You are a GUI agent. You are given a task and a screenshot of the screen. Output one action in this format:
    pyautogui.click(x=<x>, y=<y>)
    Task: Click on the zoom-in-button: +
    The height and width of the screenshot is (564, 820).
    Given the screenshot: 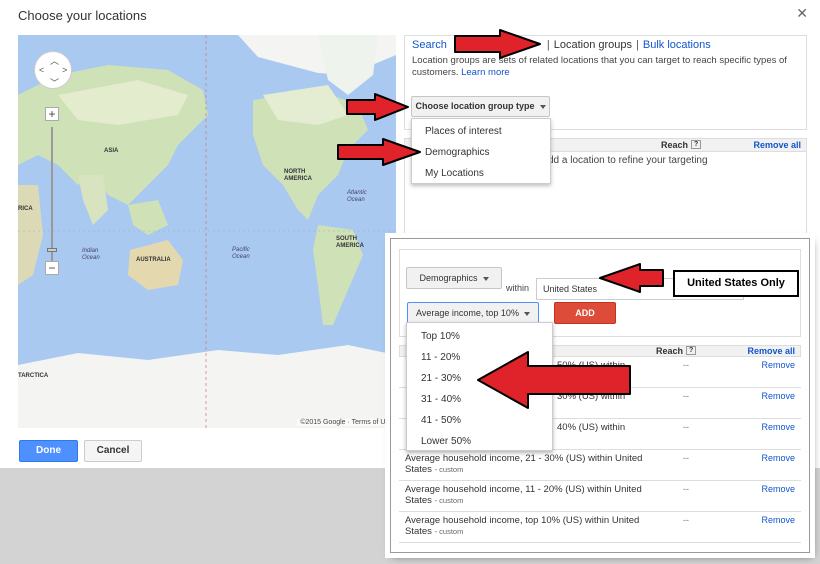 What is the action you would take?
    pyautogui.click(x=52, y=114)
    